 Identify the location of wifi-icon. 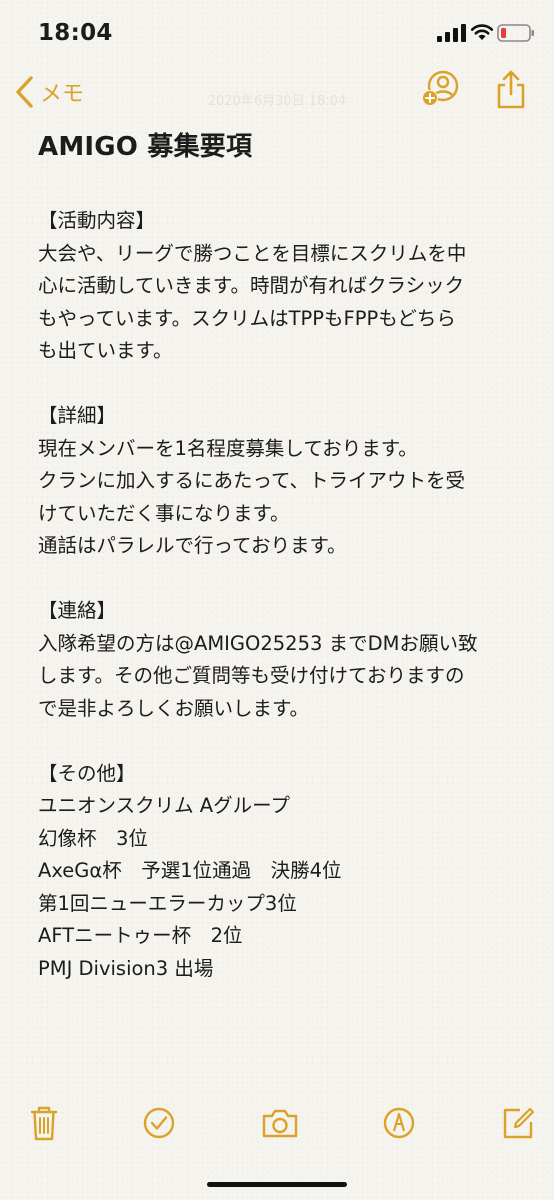
(482, 32).